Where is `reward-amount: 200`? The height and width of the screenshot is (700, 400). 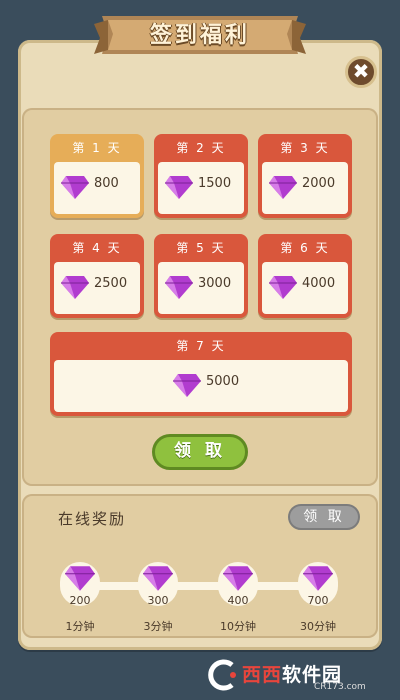
reward-amount: 200 is located at coordinates (80, 600).